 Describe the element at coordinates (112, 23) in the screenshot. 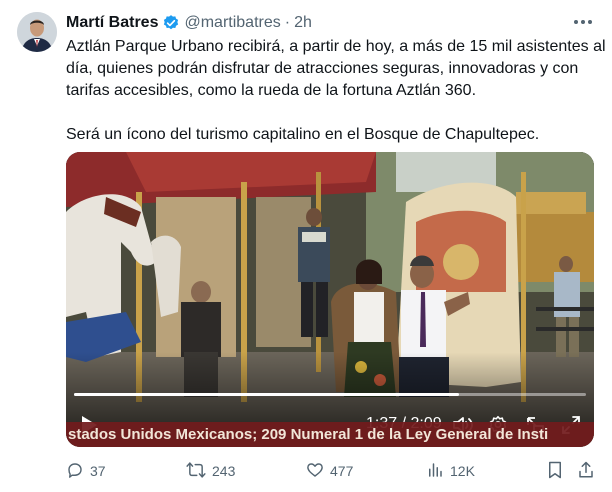

I see `author-name: Martí Batres` at that location.